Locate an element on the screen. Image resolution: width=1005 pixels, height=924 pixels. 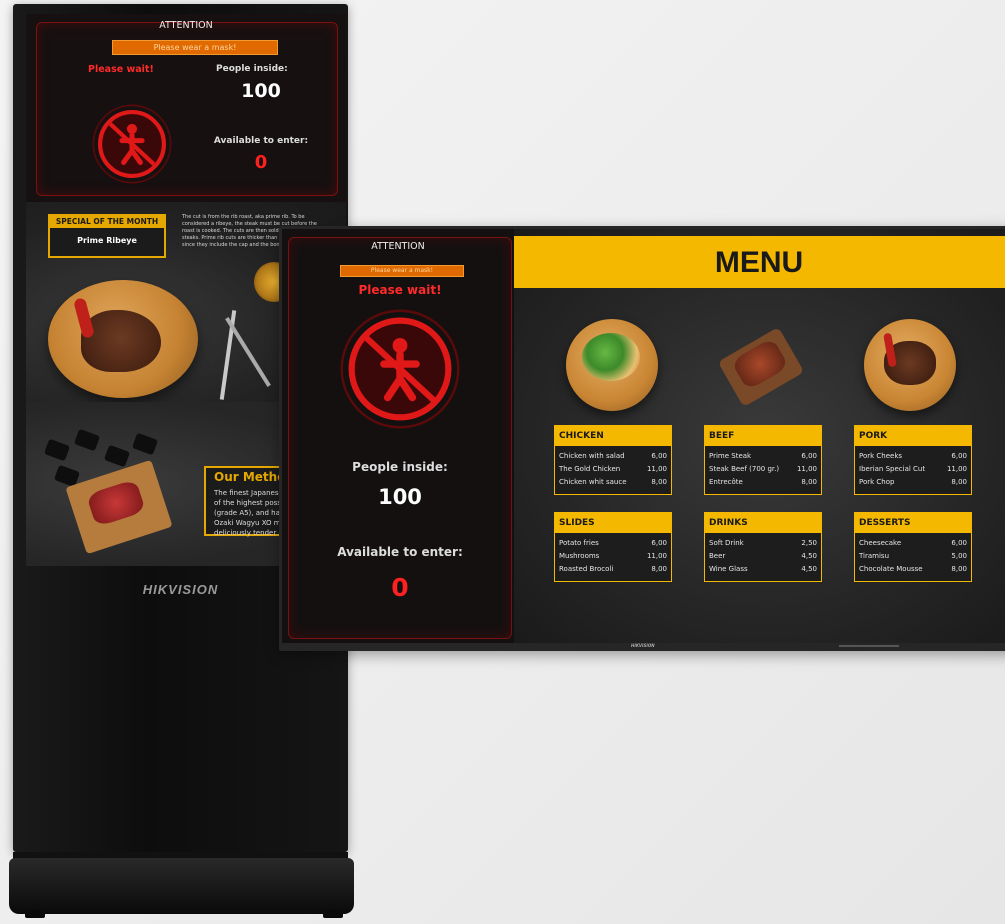
item-name: Roasted Brocoli is located at coordinates (586, 569).